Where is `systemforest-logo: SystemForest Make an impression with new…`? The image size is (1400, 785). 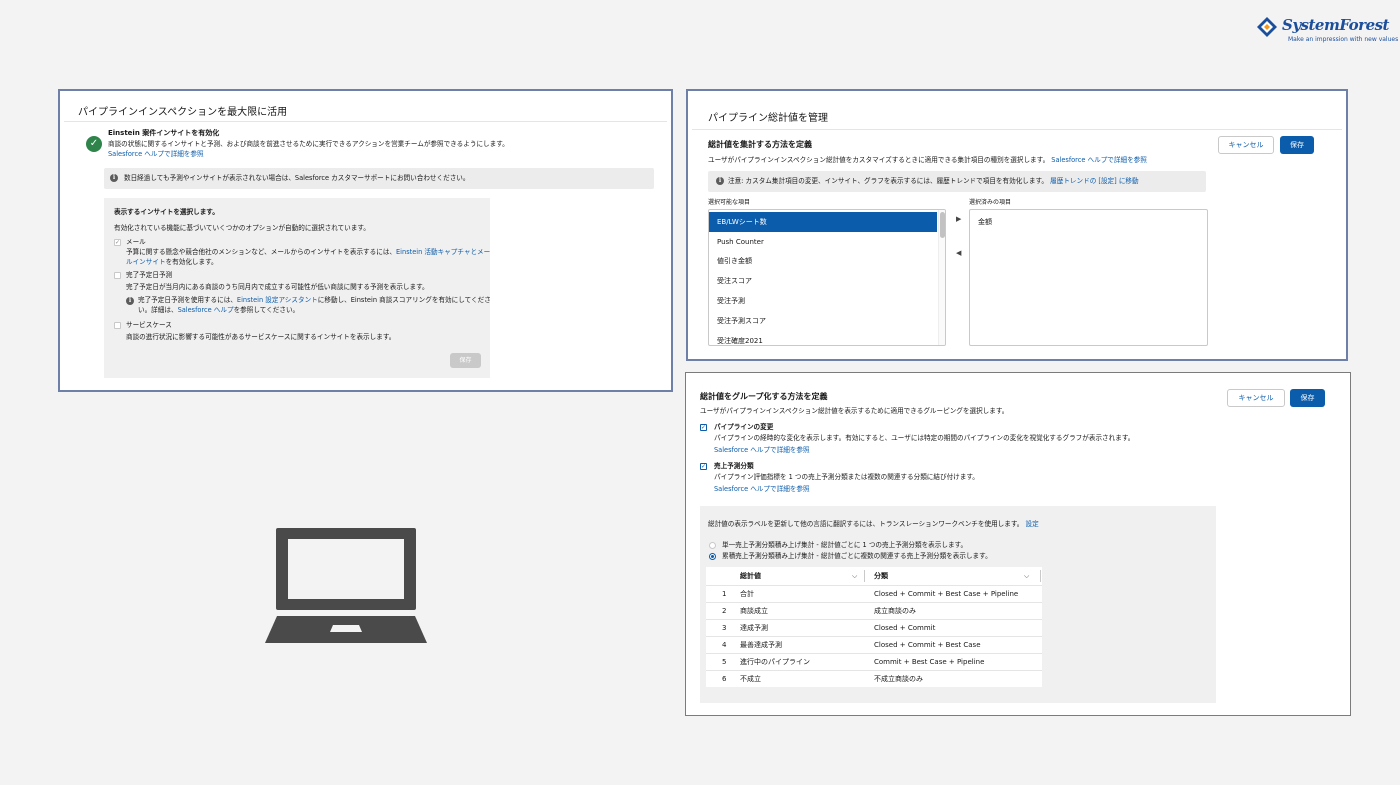 systemforest-logo: SystemForest Make an impression with new… is located at coordinates (1326, 30).